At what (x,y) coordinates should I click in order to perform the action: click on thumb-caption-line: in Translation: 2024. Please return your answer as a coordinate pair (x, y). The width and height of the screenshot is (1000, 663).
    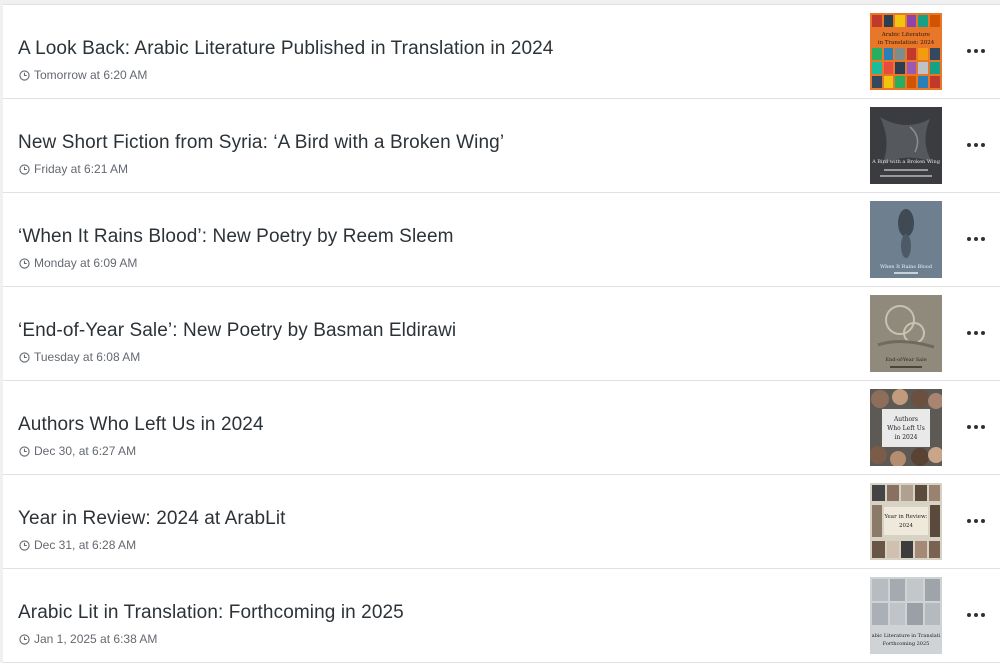
    Looking at the image, I should click on (906, 43).